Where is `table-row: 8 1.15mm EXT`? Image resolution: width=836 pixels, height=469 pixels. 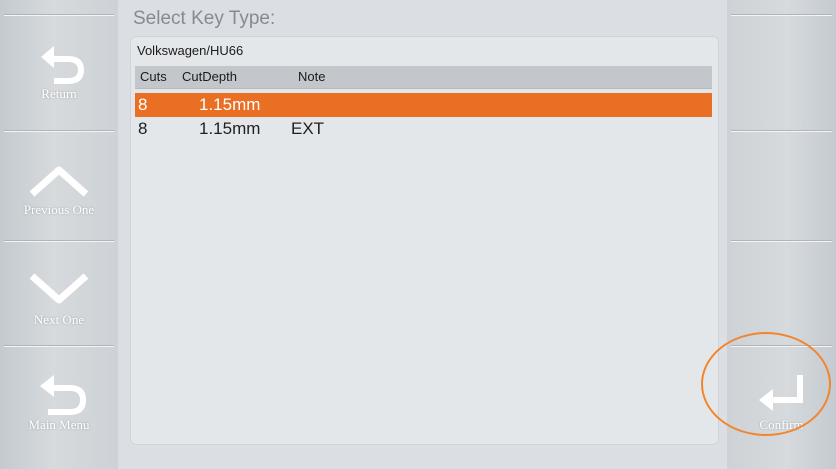
table-row: 8 1.15mm EXT is located at coordinates (423, 129).